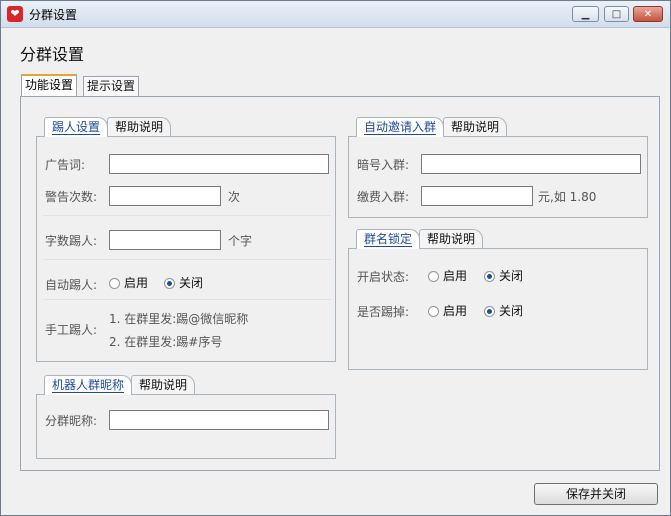 This screenshot has width=671, height=516. What do you see at coordinates (475, 127) in the screenshot?
I see `tab-auto-invite-help: 帮助说明` at bounding box center [475, 127].